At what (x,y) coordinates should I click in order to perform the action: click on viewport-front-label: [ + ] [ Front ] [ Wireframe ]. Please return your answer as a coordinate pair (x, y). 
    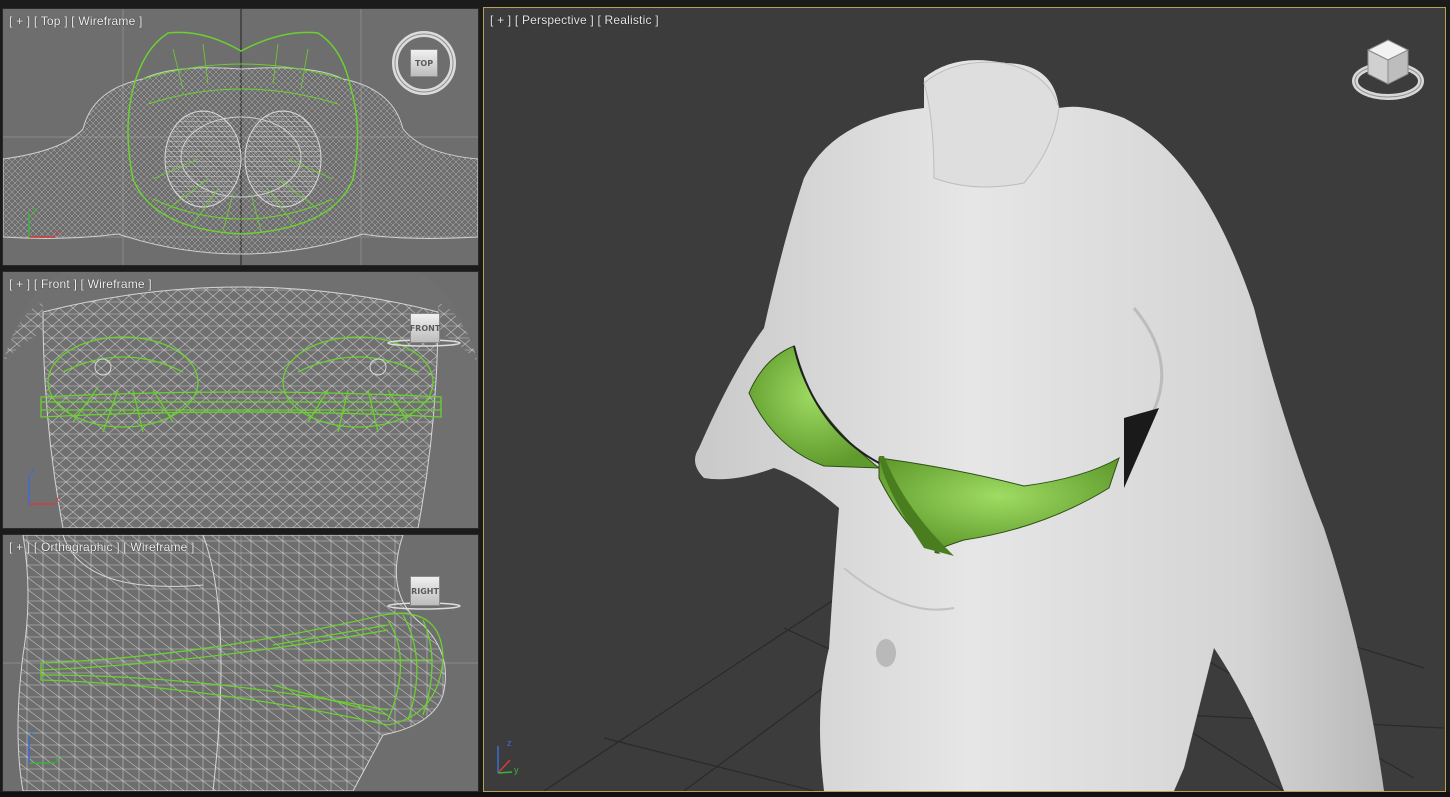
    Looking at the image, I should click on (80, 284).